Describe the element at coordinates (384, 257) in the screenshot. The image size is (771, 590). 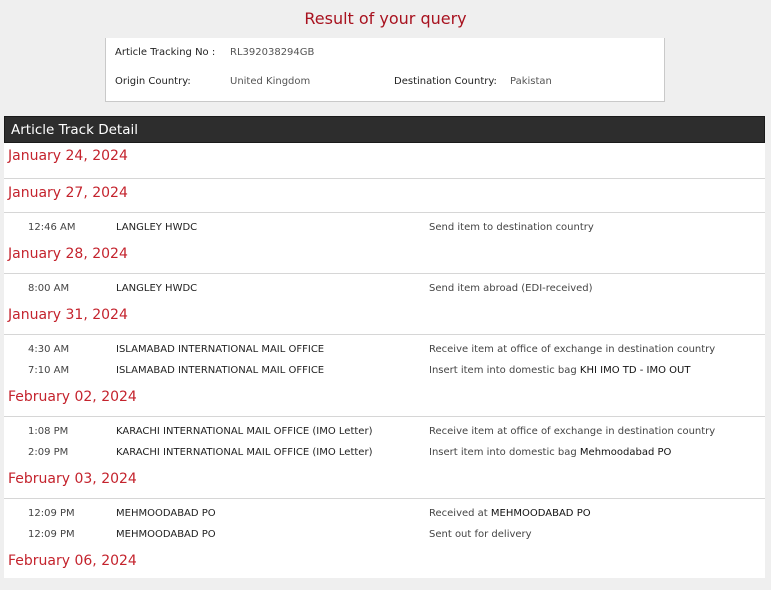
I see `track-date-heading: January 28, 2024` at that location.